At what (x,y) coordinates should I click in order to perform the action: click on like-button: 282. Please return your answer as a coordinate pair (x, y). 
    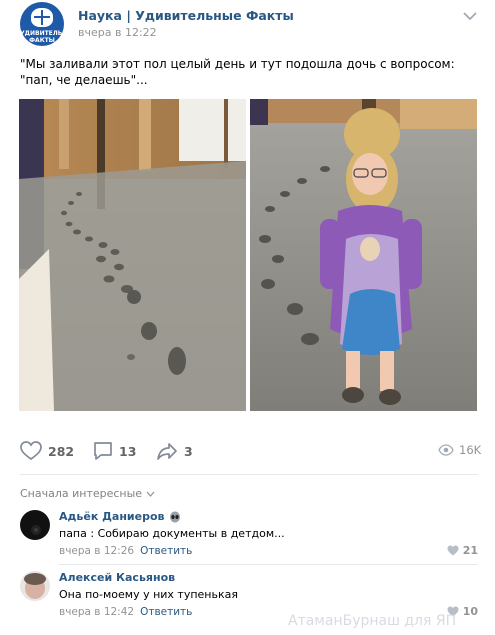
    Looking at the image, I should click on (47, 451).